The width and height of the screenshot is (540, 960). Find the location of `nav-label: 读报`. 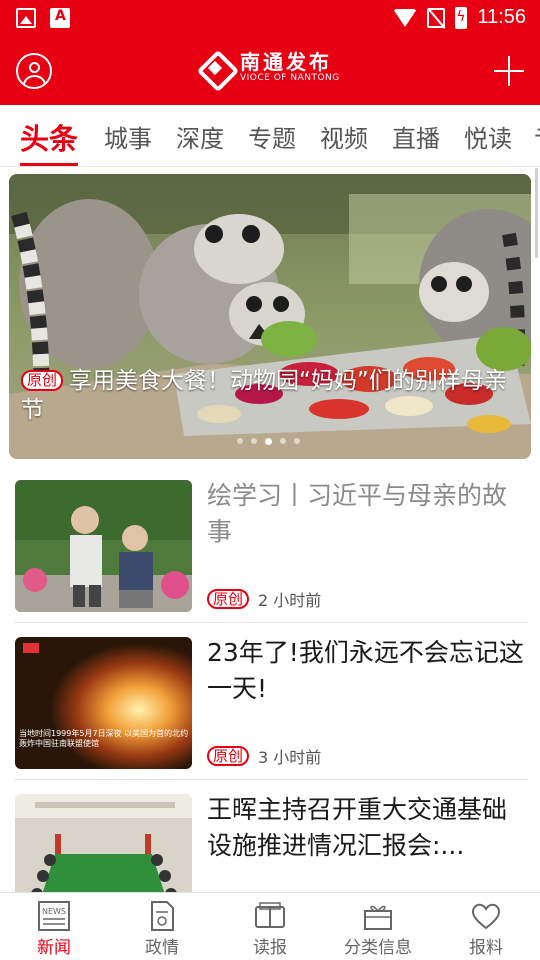

nav-label: 读报 is located at coordinates (270, 948).